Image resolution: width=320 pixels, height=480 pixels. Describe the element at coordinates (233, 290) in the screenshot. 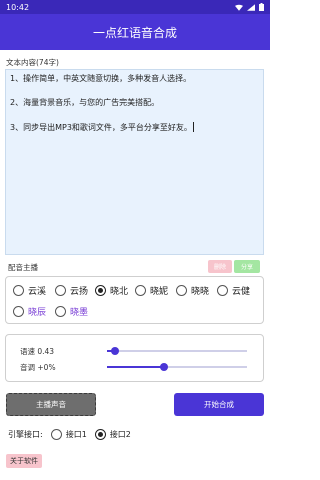

I see `voice-option-yunjian: 云健` at that location.